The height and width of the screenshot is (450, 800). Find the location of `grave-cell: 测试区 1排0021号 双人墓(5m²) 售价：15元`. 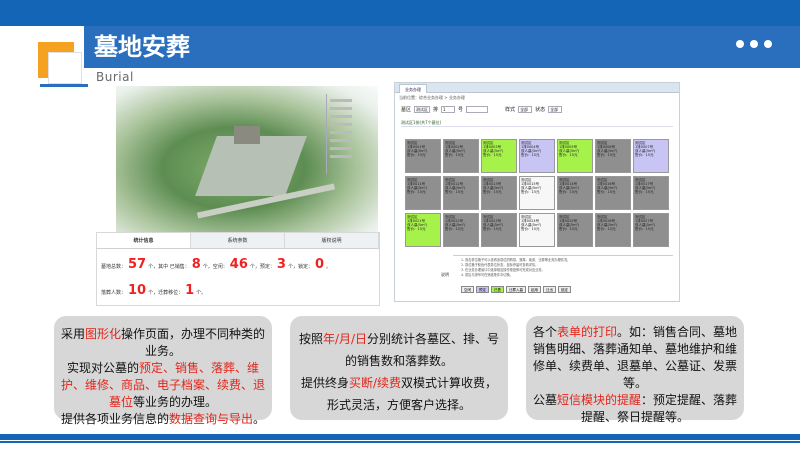

grave-cell: 测试区 1排0021号 双人墓(5m²) 售价：15元 is located at coordinates (423, 230).